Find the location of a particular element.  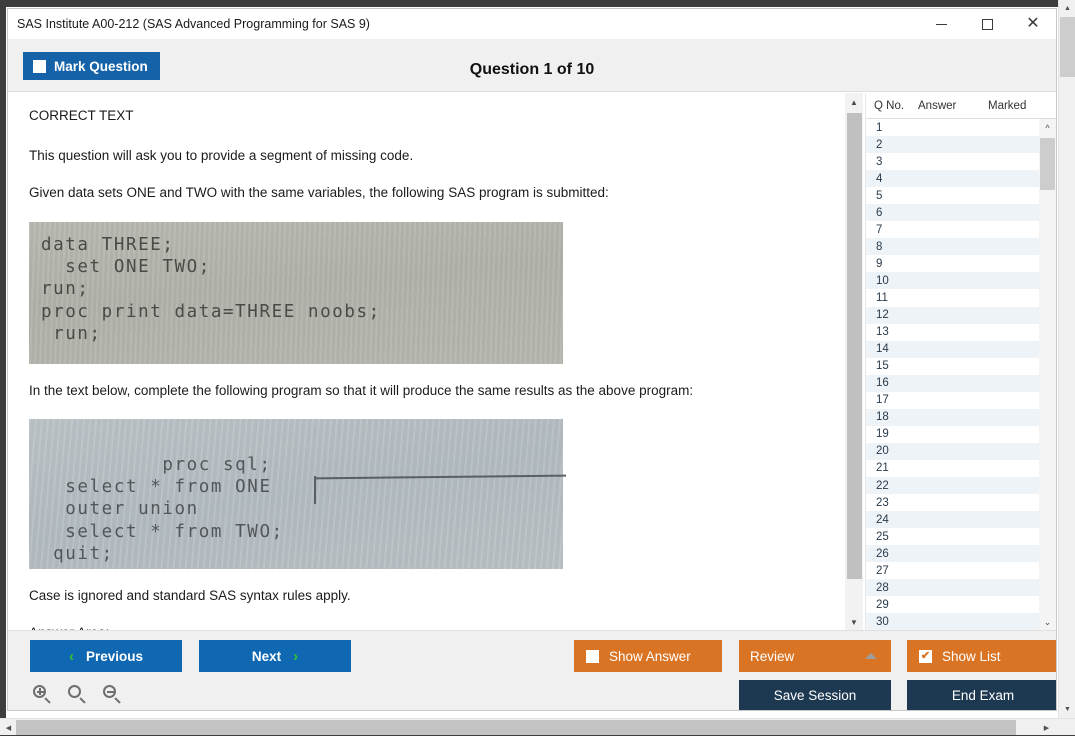

question-list-qno: 5 is located at coordinates (879, 195).